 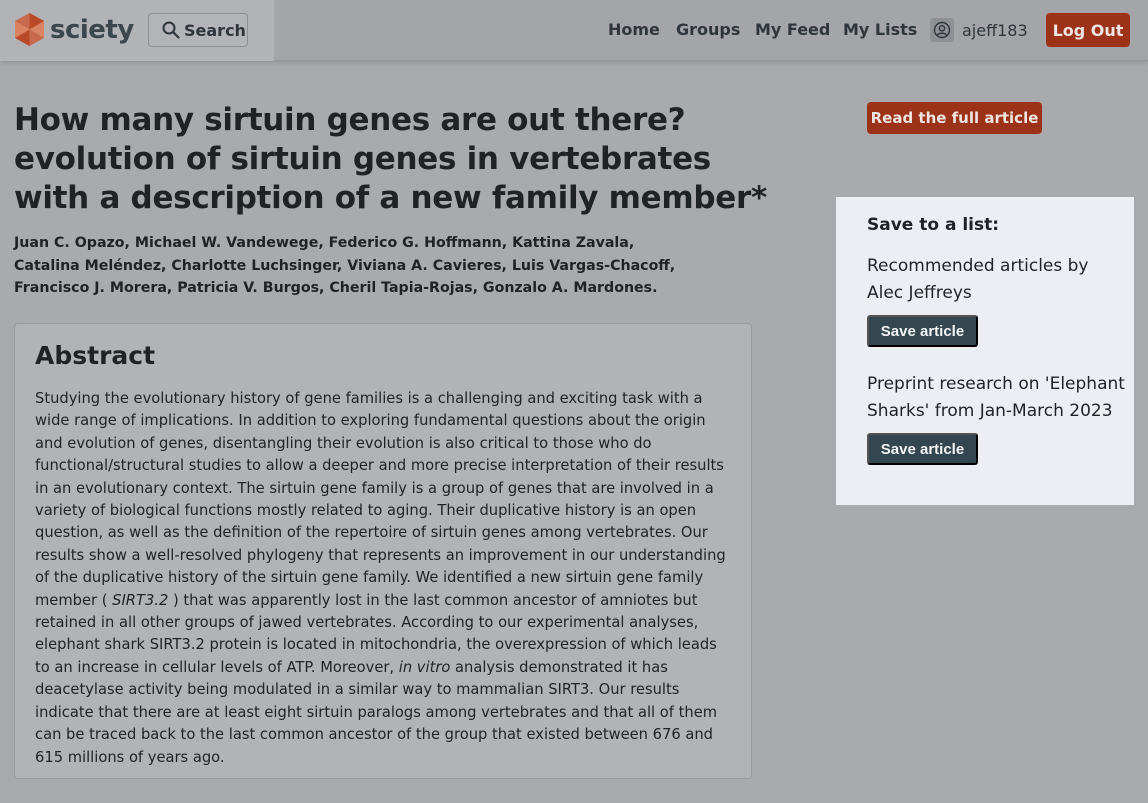 What do you see at coordinates (995, 30) in the screenshot?
I see `username: ajeff183` at bounding box center [995, 30].